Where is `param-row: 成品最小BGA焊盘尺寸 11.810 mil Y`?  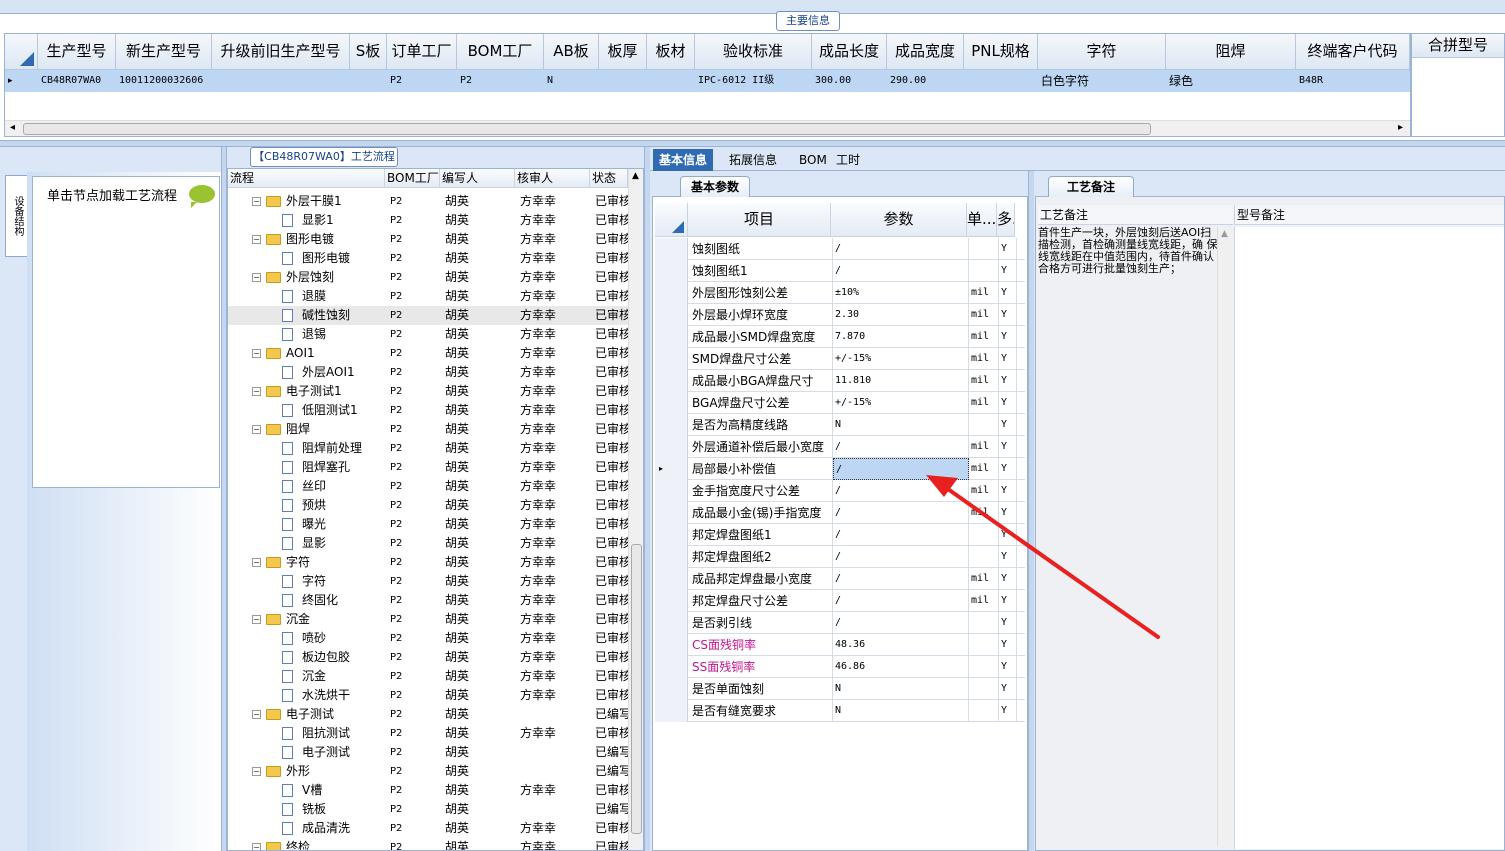
param-row: 成品最小BGA焊盘尺寸 11.810 mil Y is located at coordinates (840, 381).